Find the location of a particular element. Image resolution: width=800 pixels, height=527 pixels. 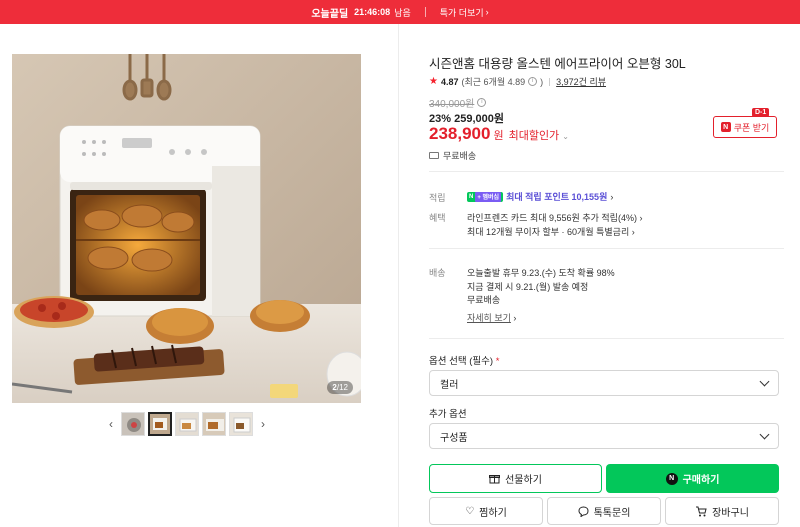

column-divider is located at coordinates (398, 275).